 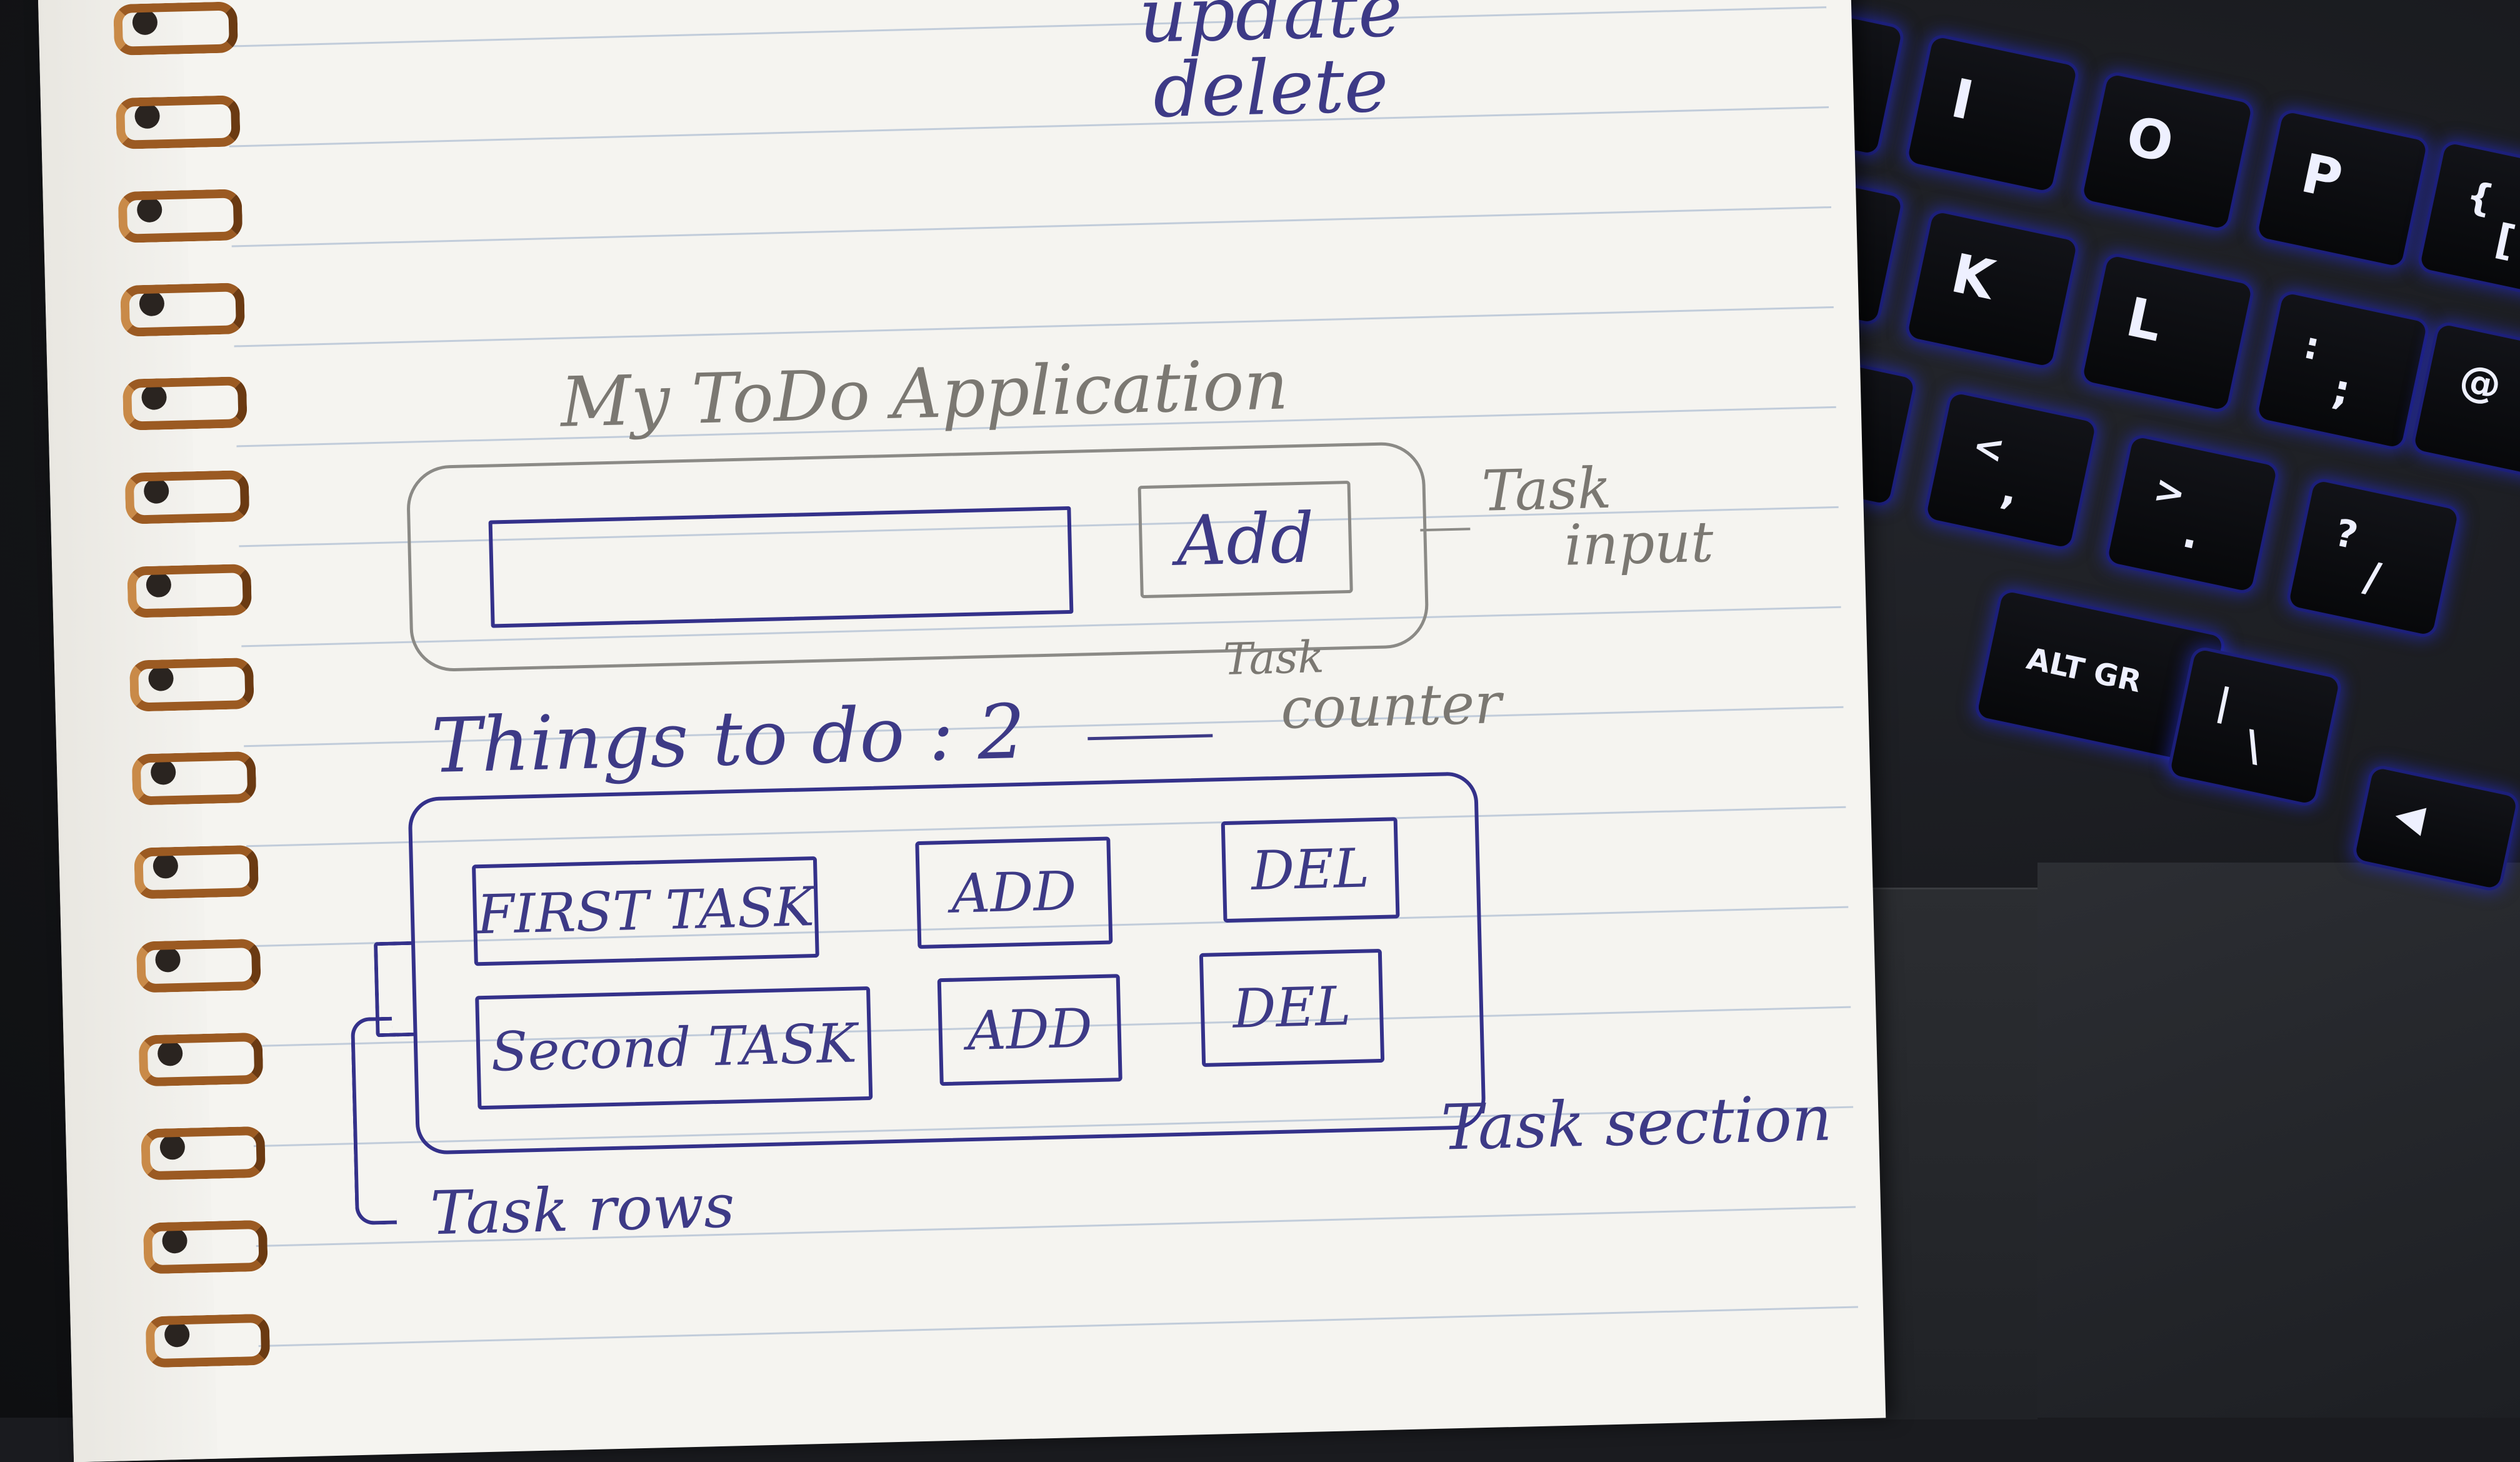 I want to click on task-row-1-add-button: ADD, so click(x=1014, y=892).